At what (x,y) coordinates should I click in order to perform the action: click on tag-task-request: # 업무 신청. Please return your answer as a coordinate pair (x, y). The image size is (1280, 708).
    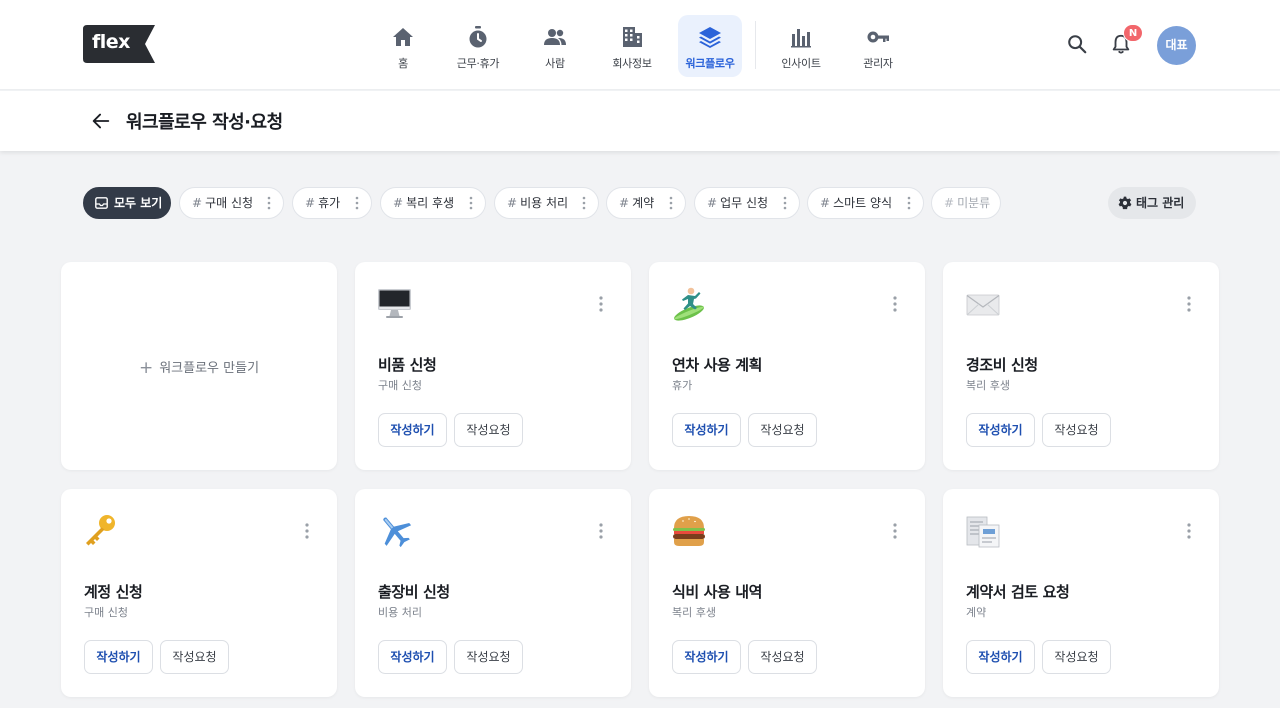
    Looking at the image, I should click on (747, 203).